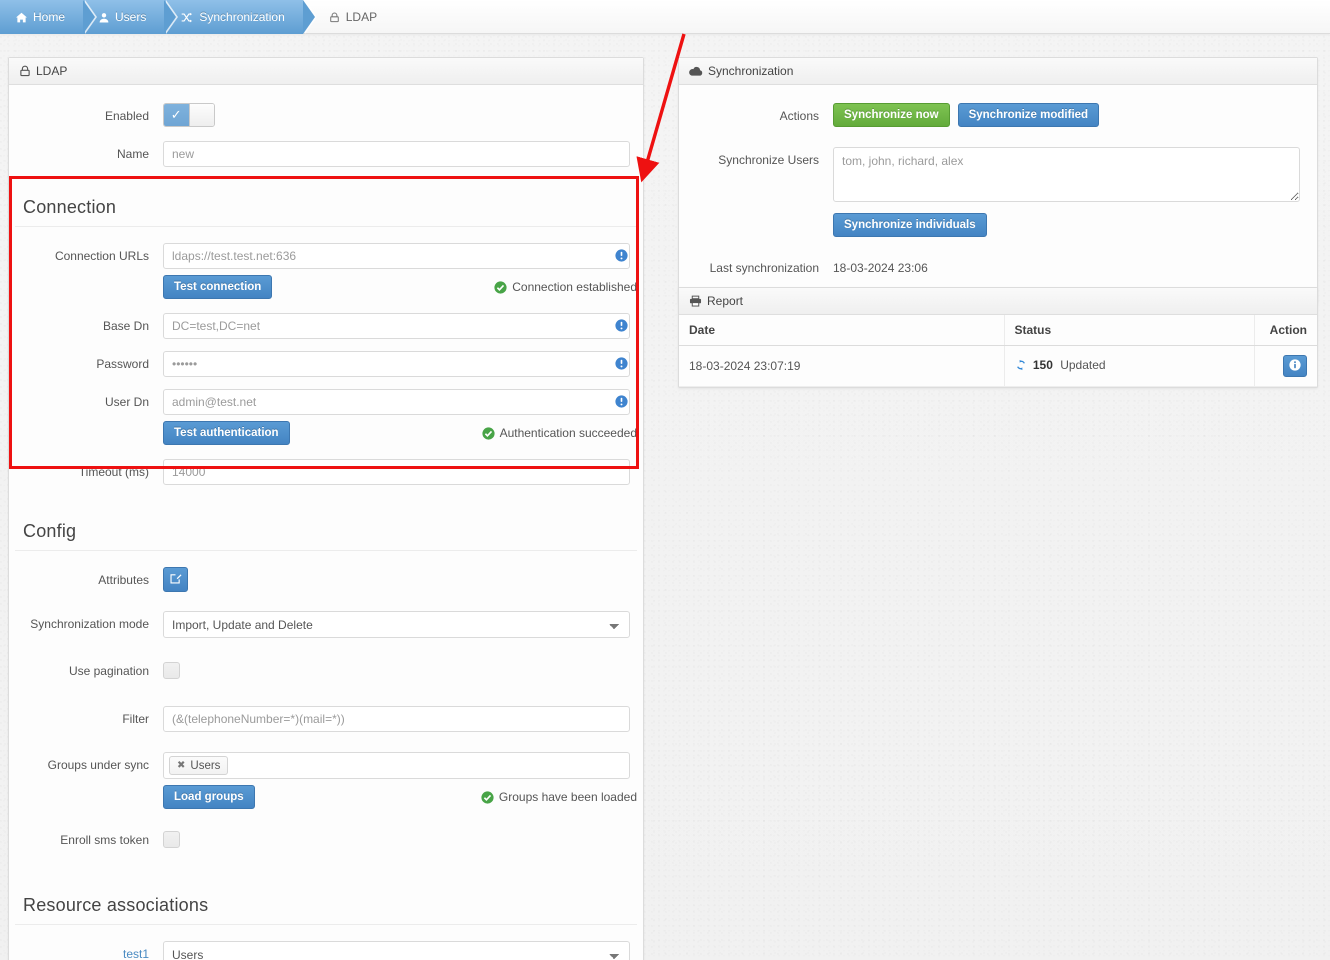  Describe the element at coordinates (181, 765) in the screenshot. I see `remove-tag-icon: ✖` at that location.